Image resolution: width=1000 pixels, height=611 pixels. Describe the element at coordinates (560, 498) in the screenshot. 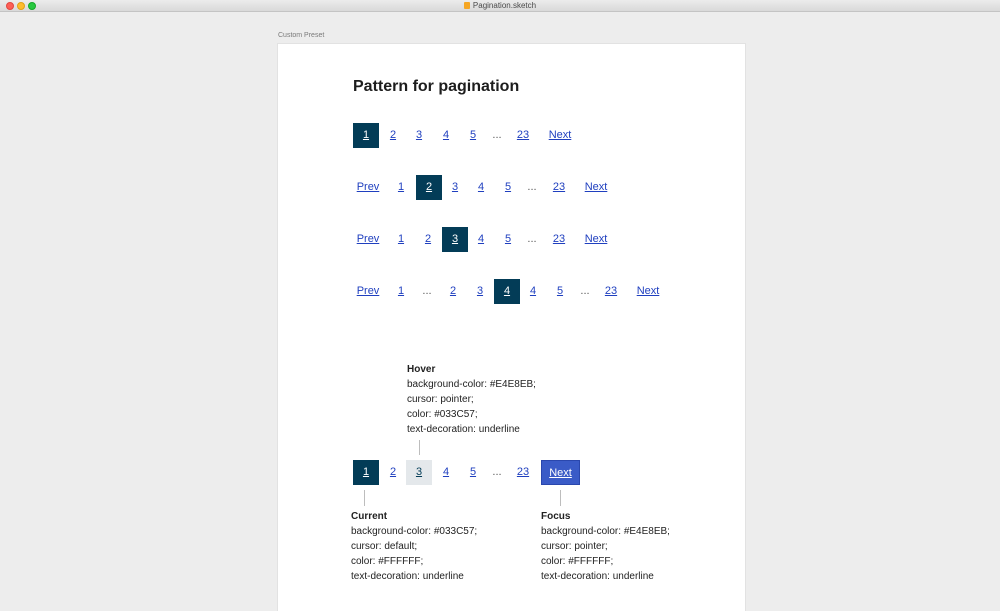

I see `focus-connector-line` at that location.